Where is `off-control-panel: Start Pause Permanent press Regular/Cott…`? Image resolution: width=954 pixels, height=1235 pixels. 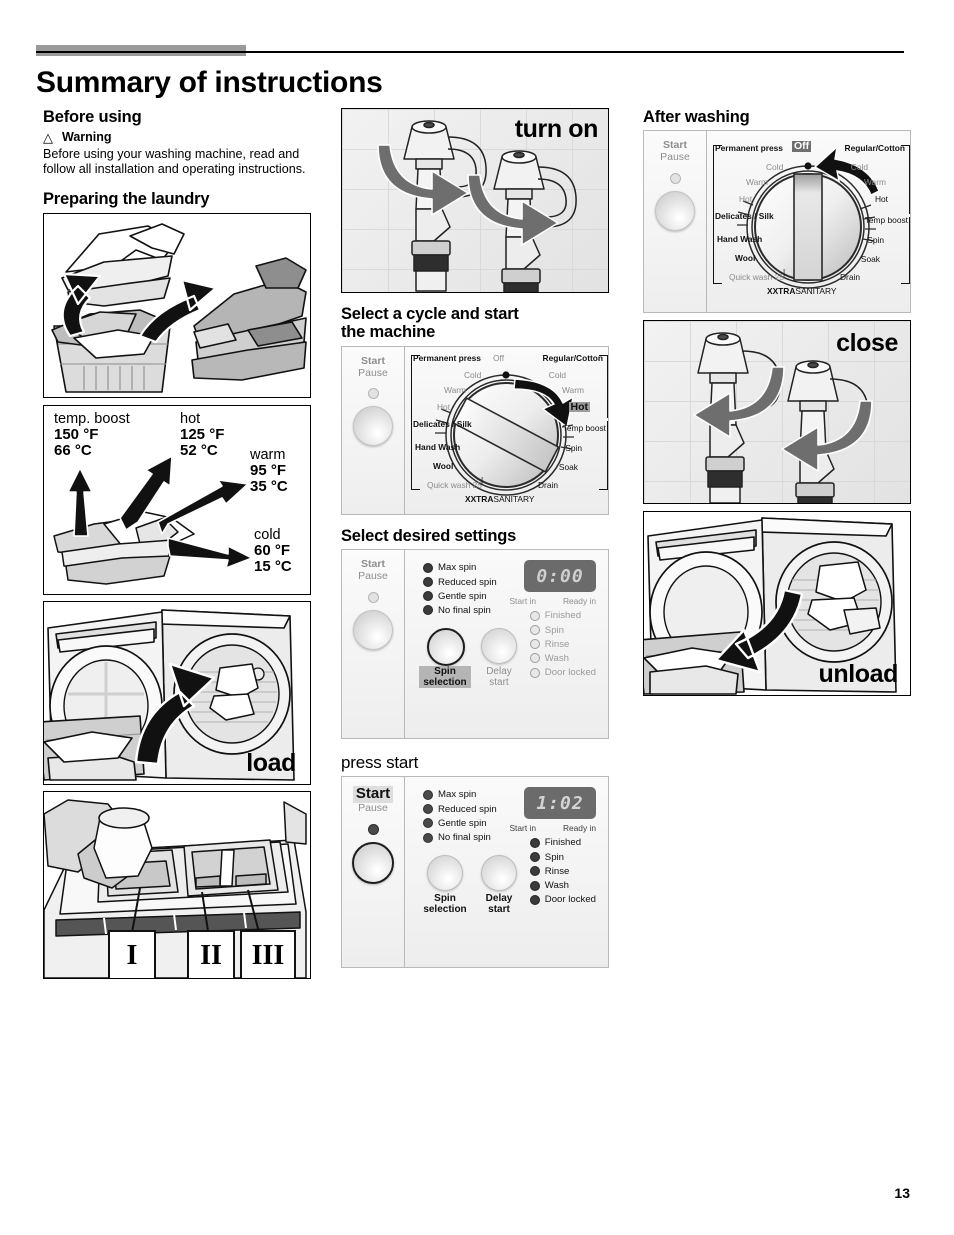
off-control-panel: Start Pause Permanent press Regular/Cott… is located at coordinates (777, 222).